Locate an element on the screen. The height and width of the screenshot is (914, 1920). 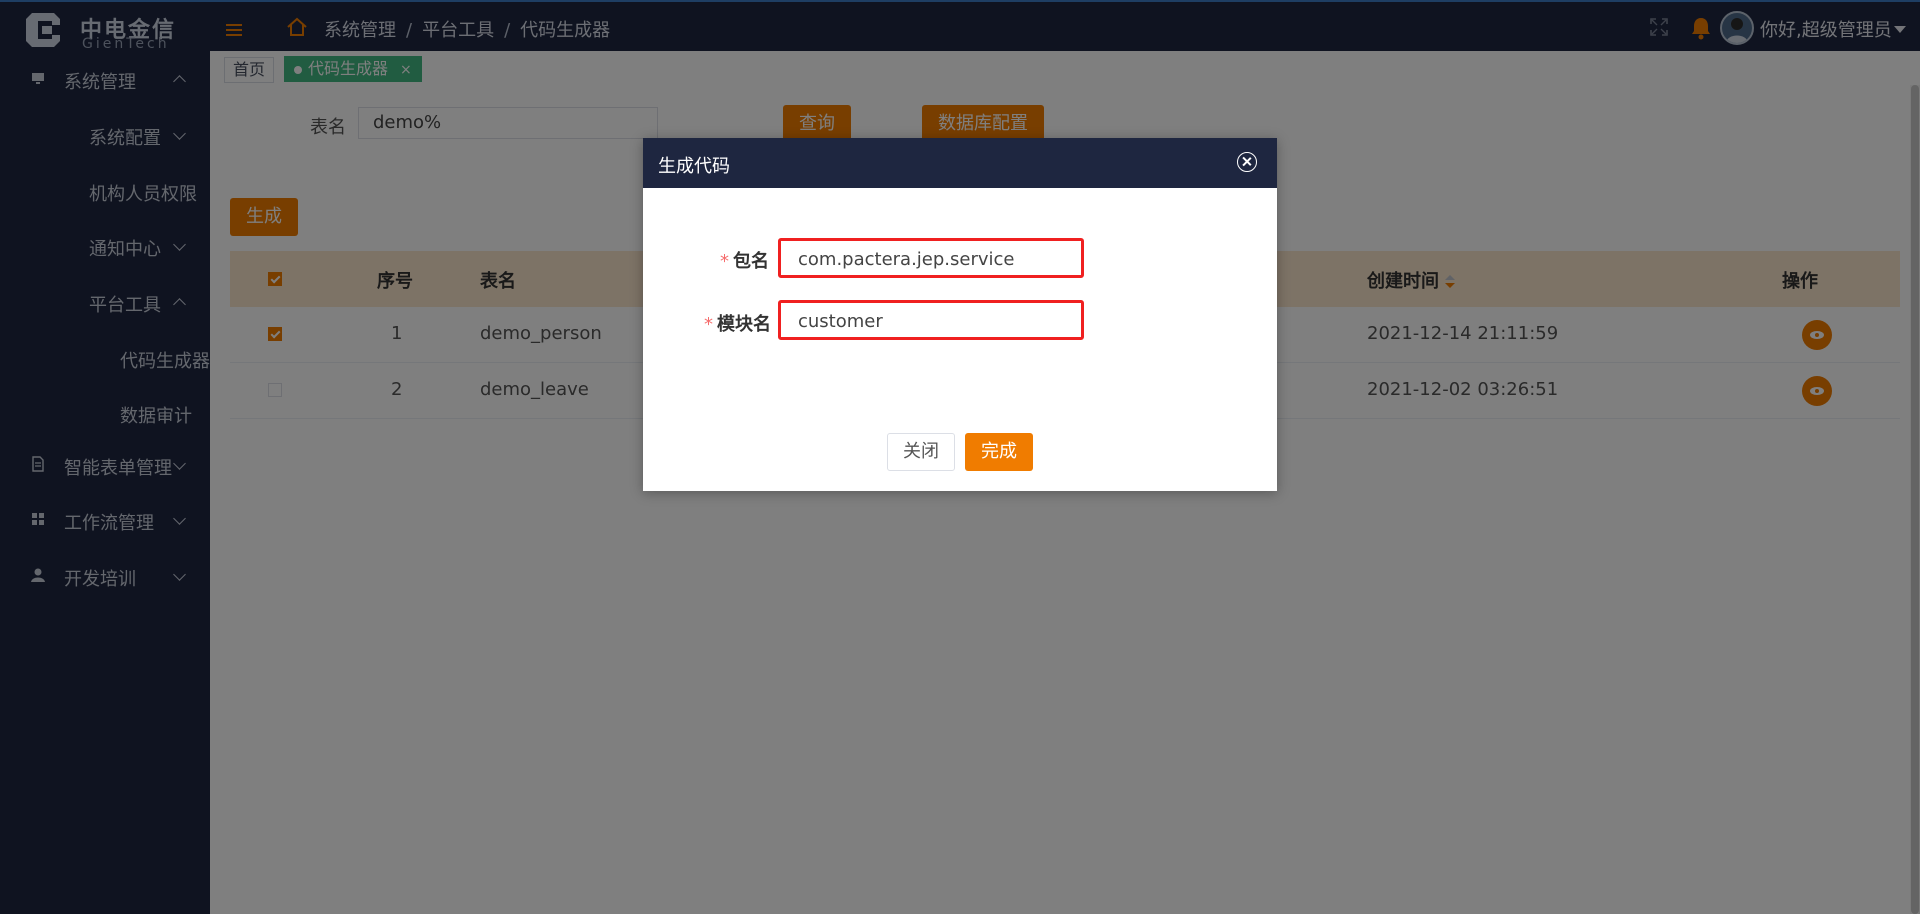
dialog-title: 生成代码 is located at coordinates (694, 166).